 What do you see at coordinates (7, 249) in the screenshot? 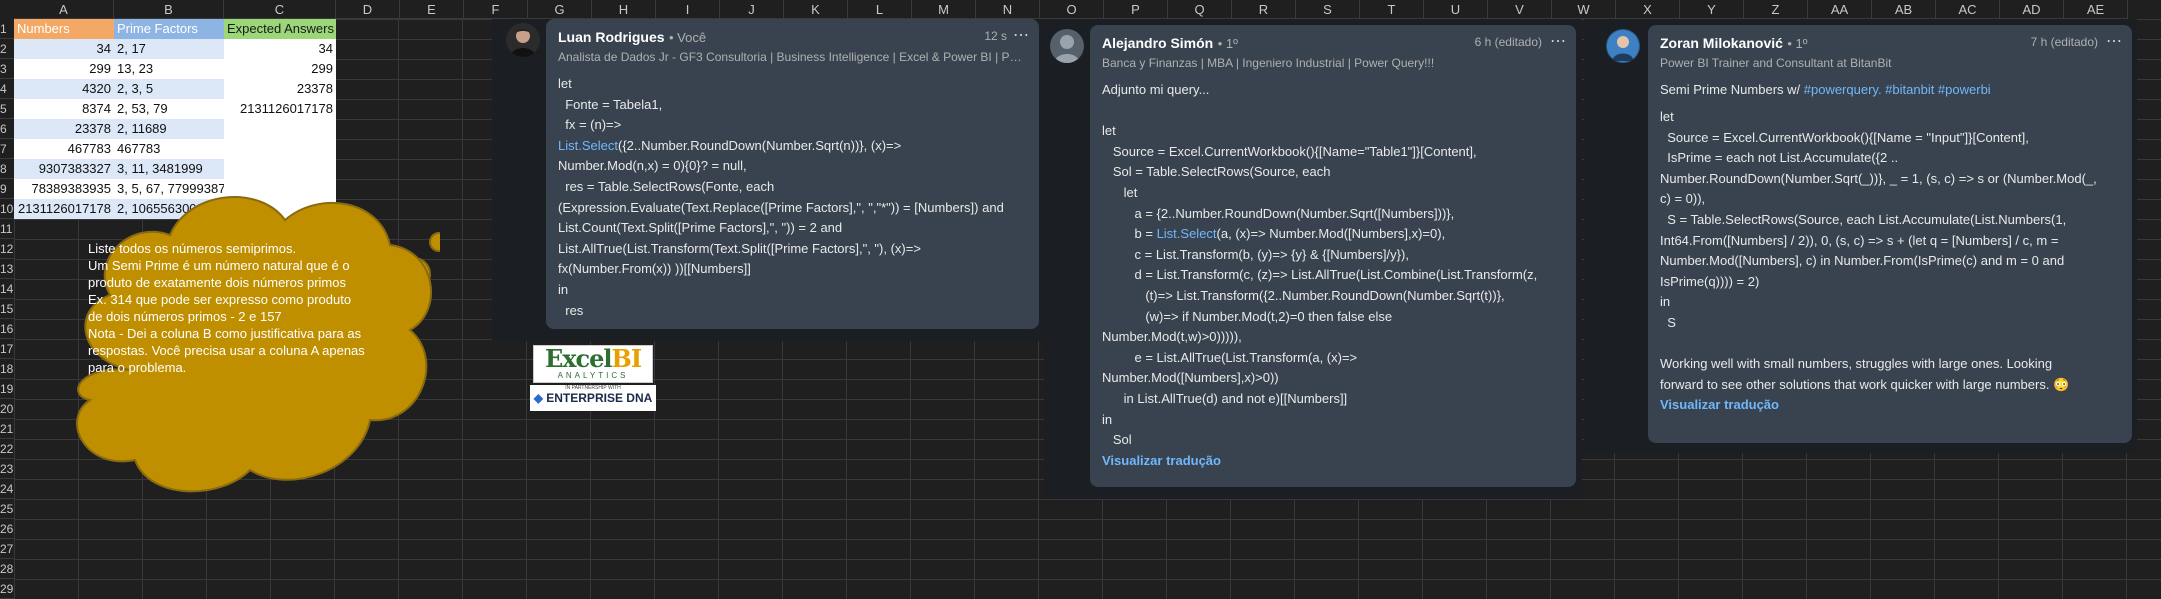
I see `row-header: 12` at bounding box center [7, 249].